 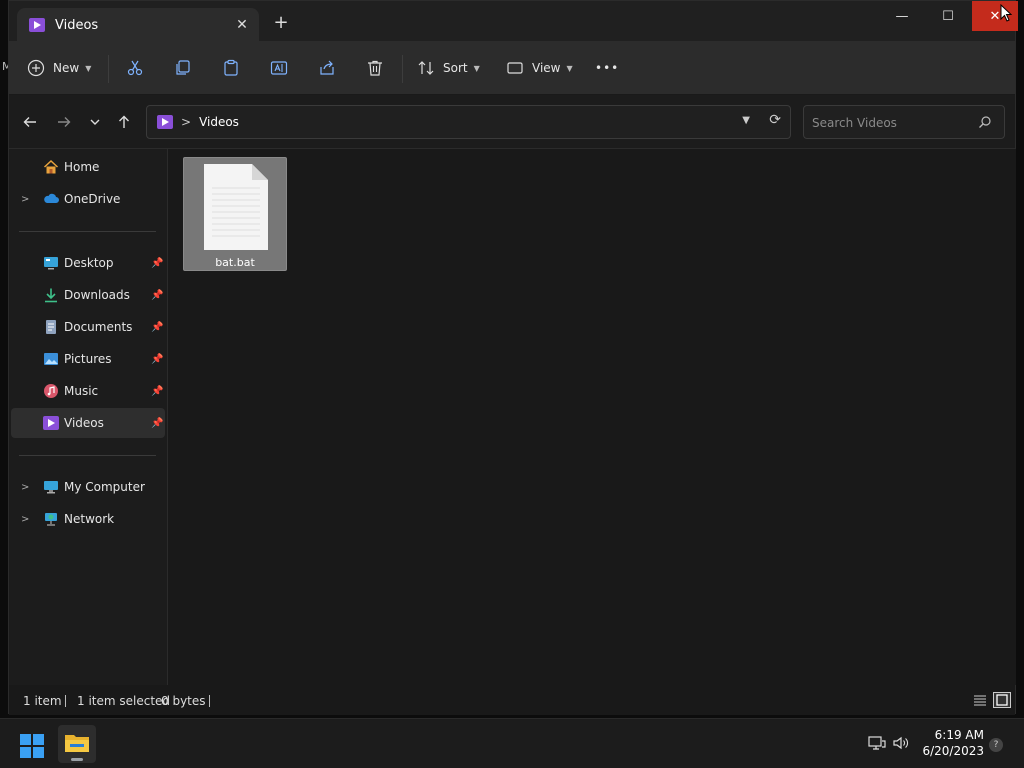 I want to click on sidebar-item-downloads: Downloads 📌, so click(x=88, y=295).